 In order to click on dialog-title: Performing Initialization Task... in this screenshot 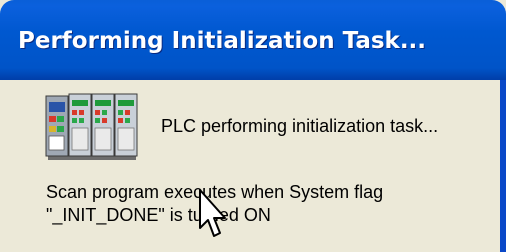, I will do `click(222, 41)`.